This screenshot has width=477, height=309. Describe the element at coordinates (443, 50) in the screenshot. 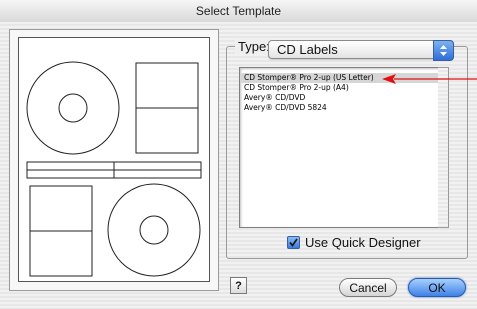

I see `popup-arrows-icon` at that location.